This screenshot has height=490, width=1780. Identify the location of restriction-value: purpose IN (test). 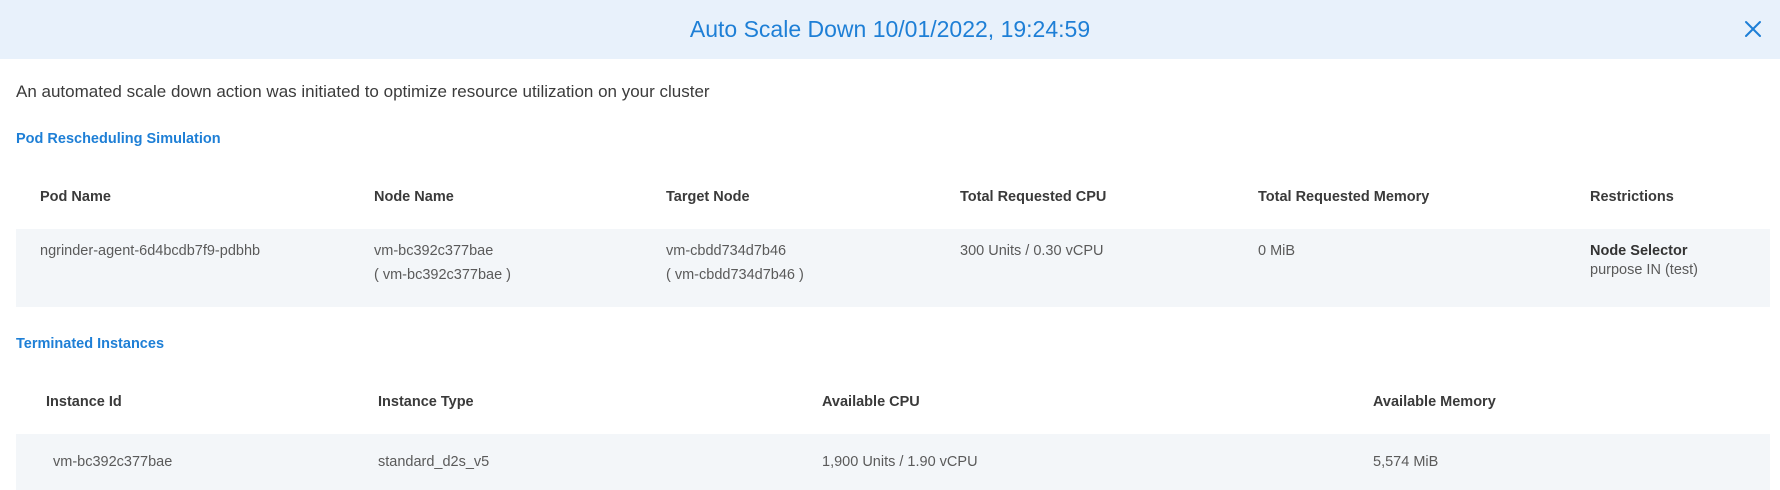
(1644, 270).